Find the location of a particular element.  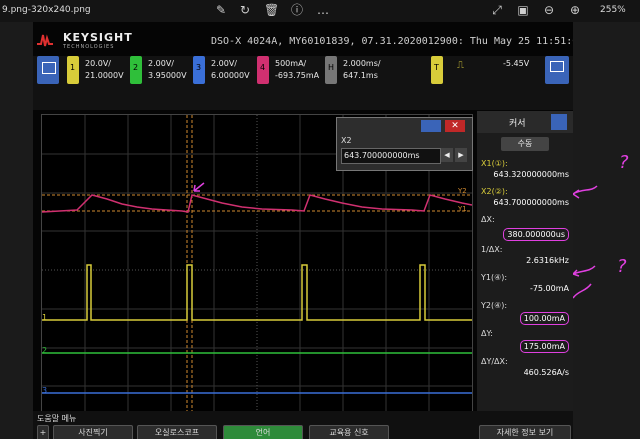

rotate-icon: ↻ is located at coordinates (245, 10).